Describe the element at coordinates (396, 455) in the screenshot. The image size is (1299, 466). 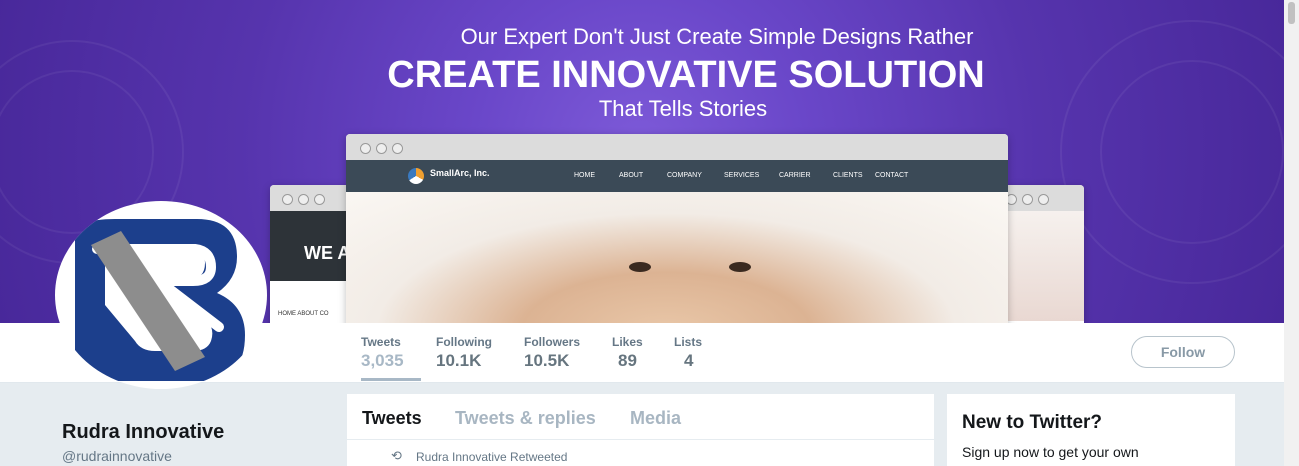
I see `retweet-icon: ⟲` at that location.